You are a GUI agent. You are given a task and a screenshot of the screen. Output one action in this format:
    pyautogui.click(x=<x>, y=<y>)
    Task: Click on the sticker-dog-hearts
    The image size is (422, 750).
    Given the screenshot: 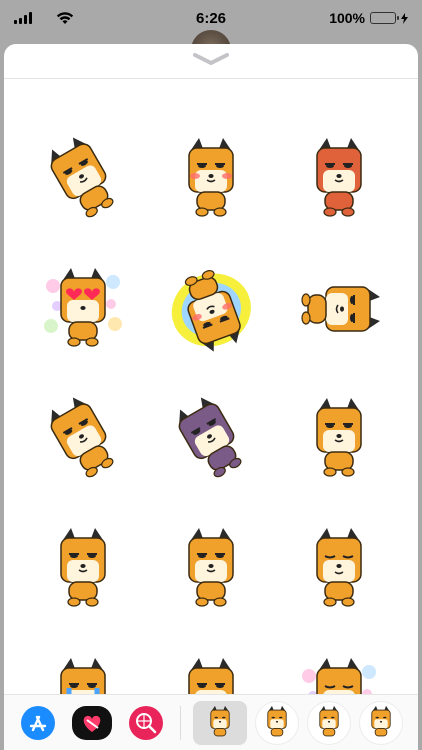 What is the action you would take?
    pyautogui.click(x=83, y=309)
    